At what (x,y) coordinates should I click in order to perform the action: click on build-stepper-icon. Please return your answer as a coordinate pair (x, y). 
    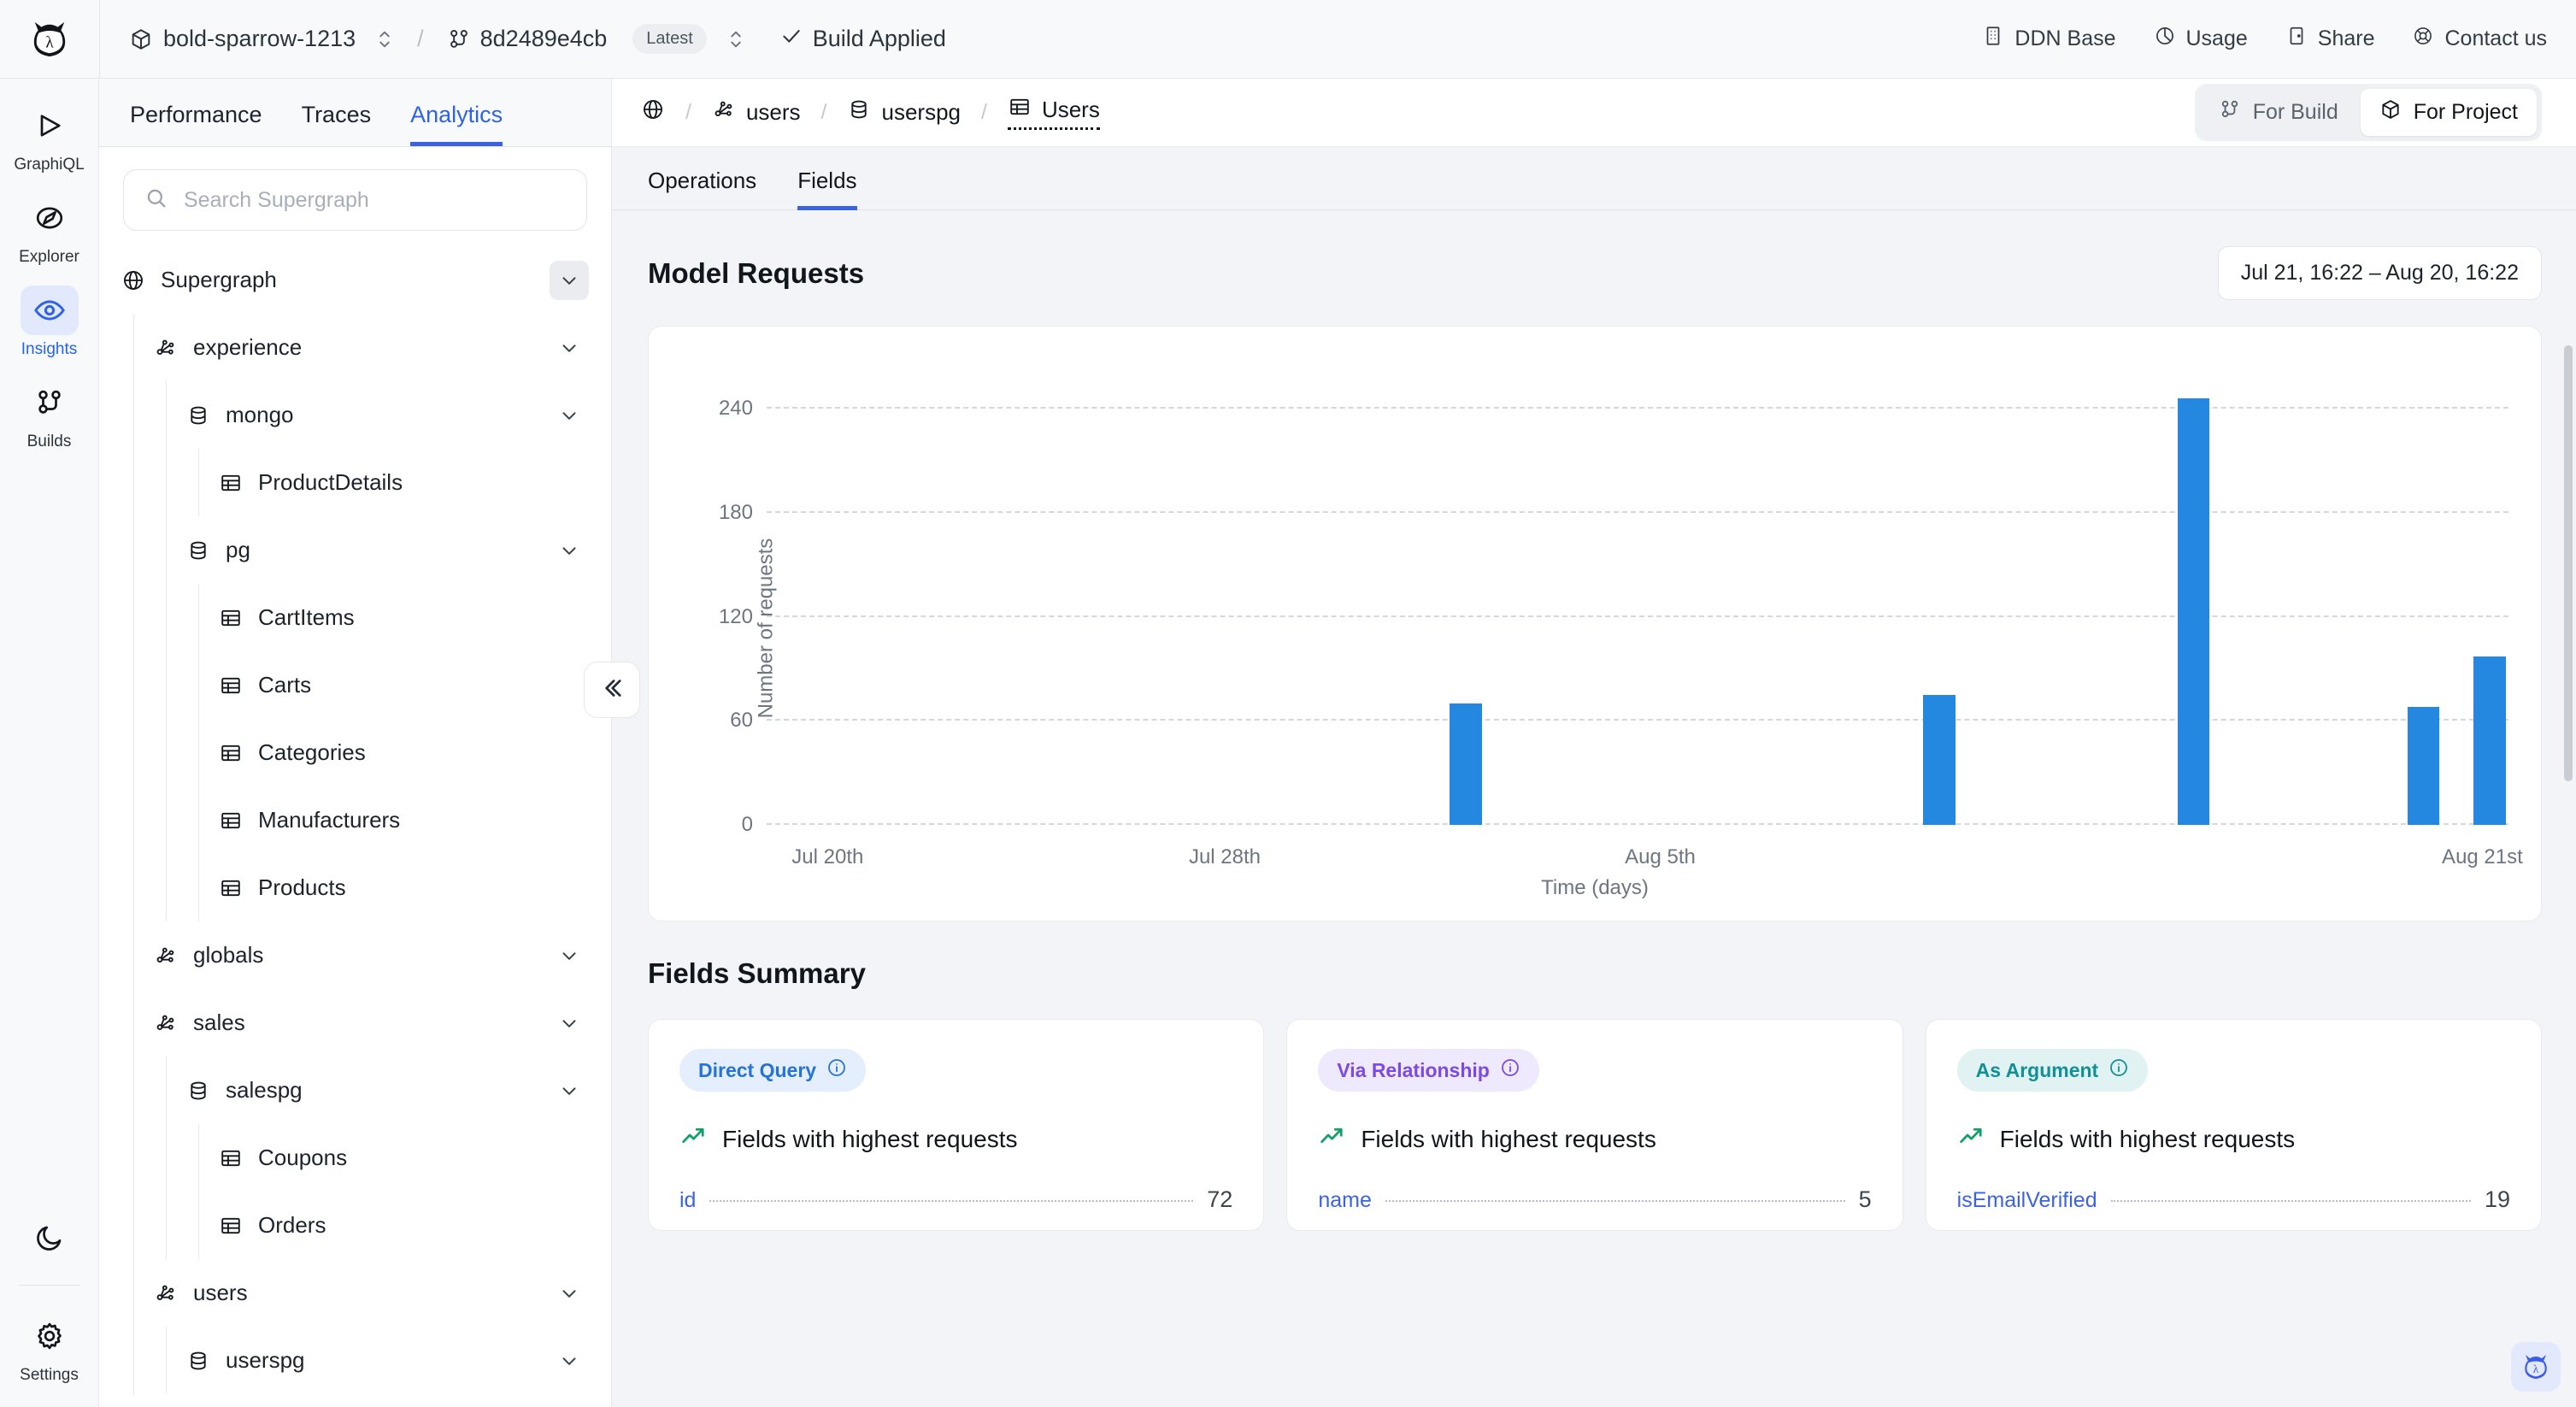
    Looking at the image, I should click on (735, 39).